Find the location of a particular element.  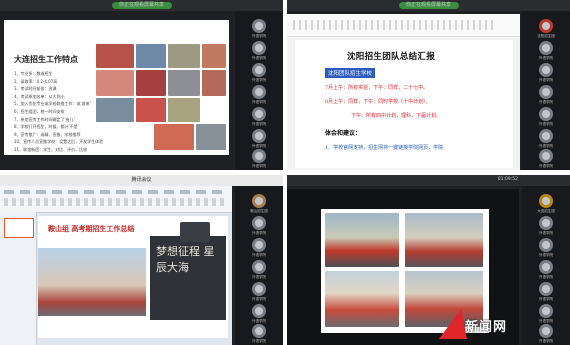

list-item: 5、加入优化专业或学校联络工作：或'谁来' is located at coordinates (52, 104).